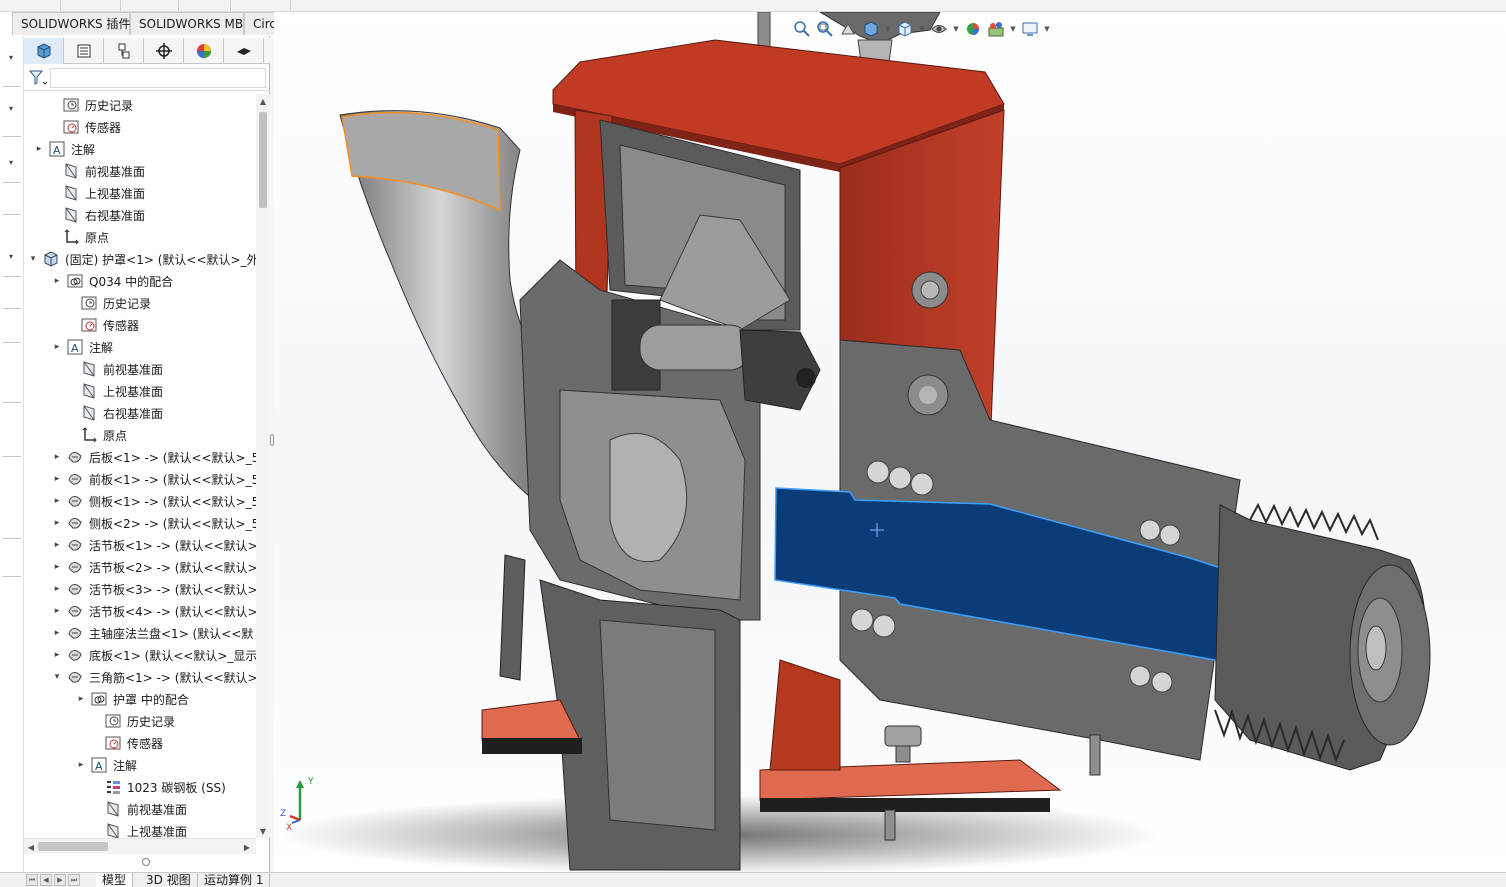  What do you see at coordinates (31, 847) in the screenshot?
I see `scroll-left-icon: ◀` at bounding box center [31, 847].